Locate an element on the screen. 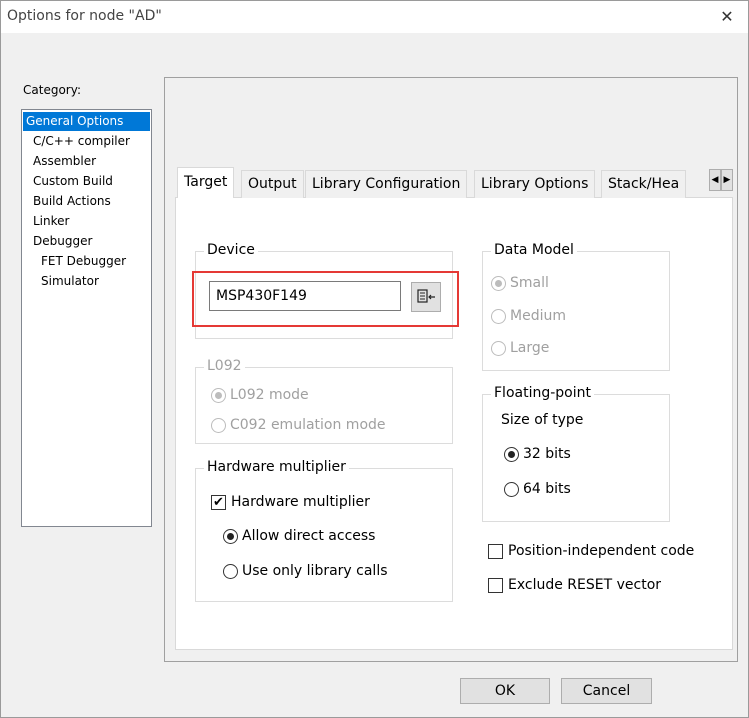  exclude-reset-checkbox: Exclude RESET vector is located at coordinates (574, 585).